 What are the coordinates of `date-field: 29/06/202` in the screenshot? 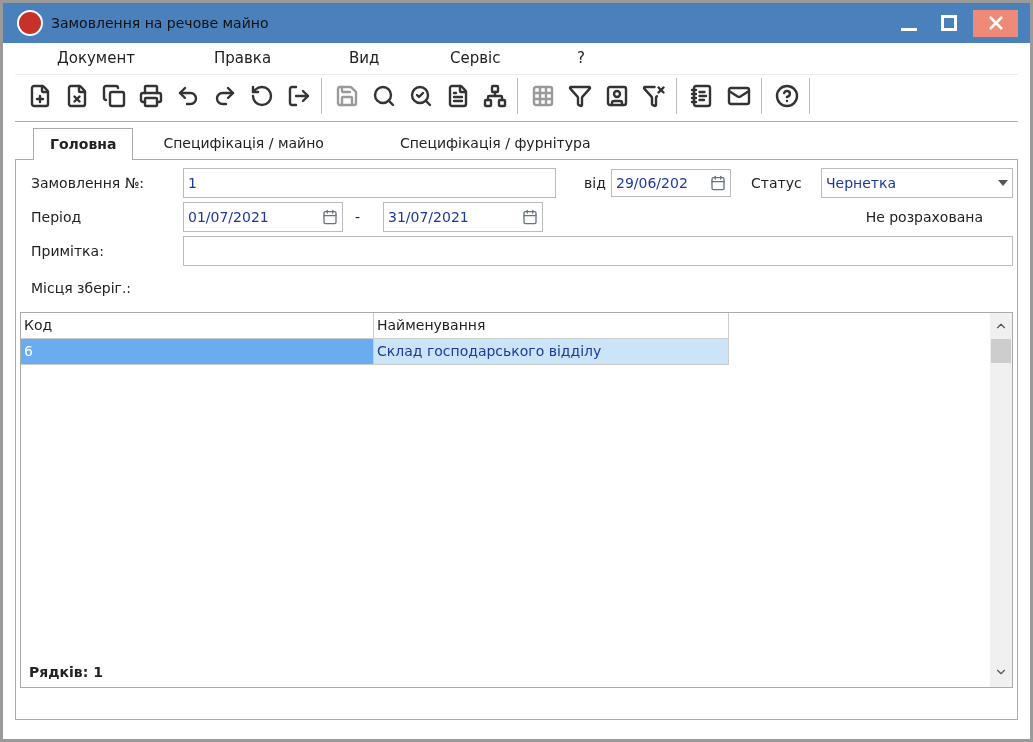 It's located at (671, 183).